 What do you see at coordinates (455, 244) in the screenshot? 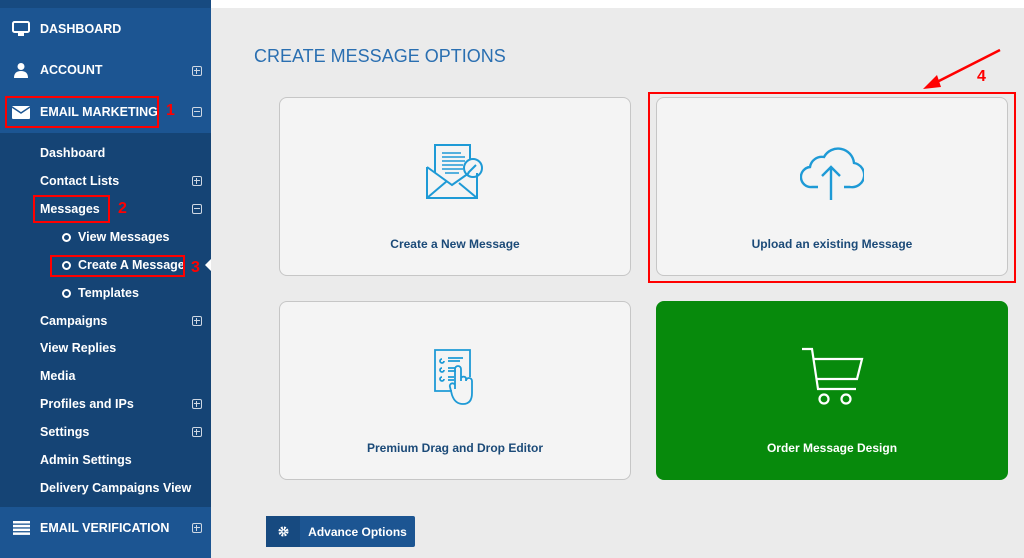
I see `card-label: Create a New Message` at bounding box center [455, 244].